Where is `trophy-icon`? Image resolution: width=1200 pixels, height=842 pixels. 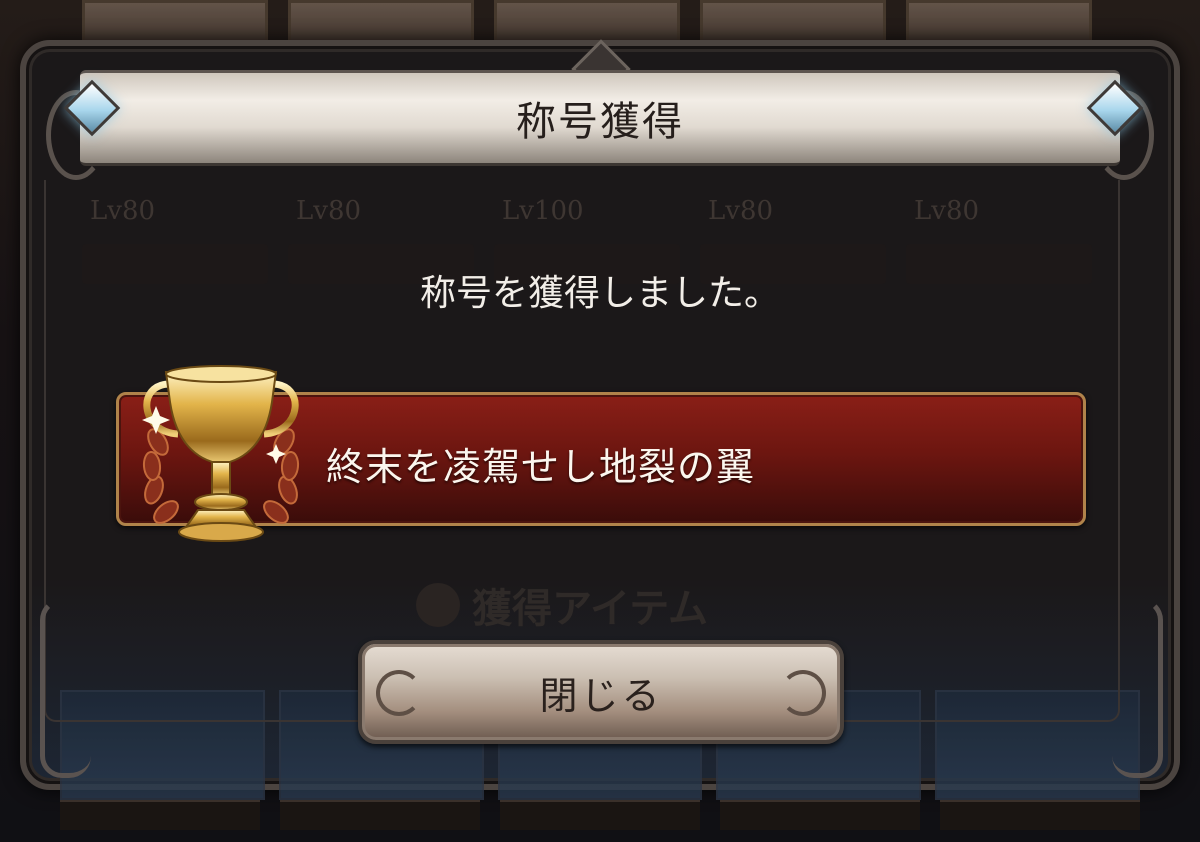
trophy-icon is located at coordinates (221, 453).